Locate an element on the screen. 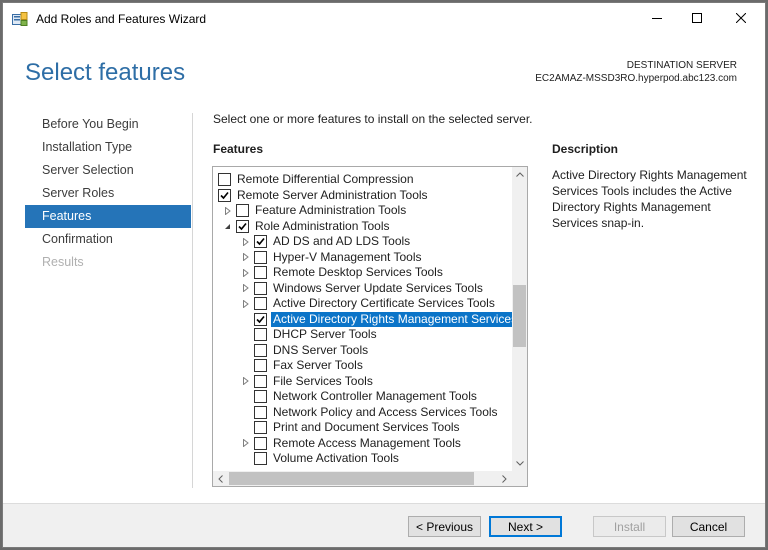 The image size is (768, 550). tree-item-label: Network Policy and Access Services Tools is located at coordinates (385, 411).